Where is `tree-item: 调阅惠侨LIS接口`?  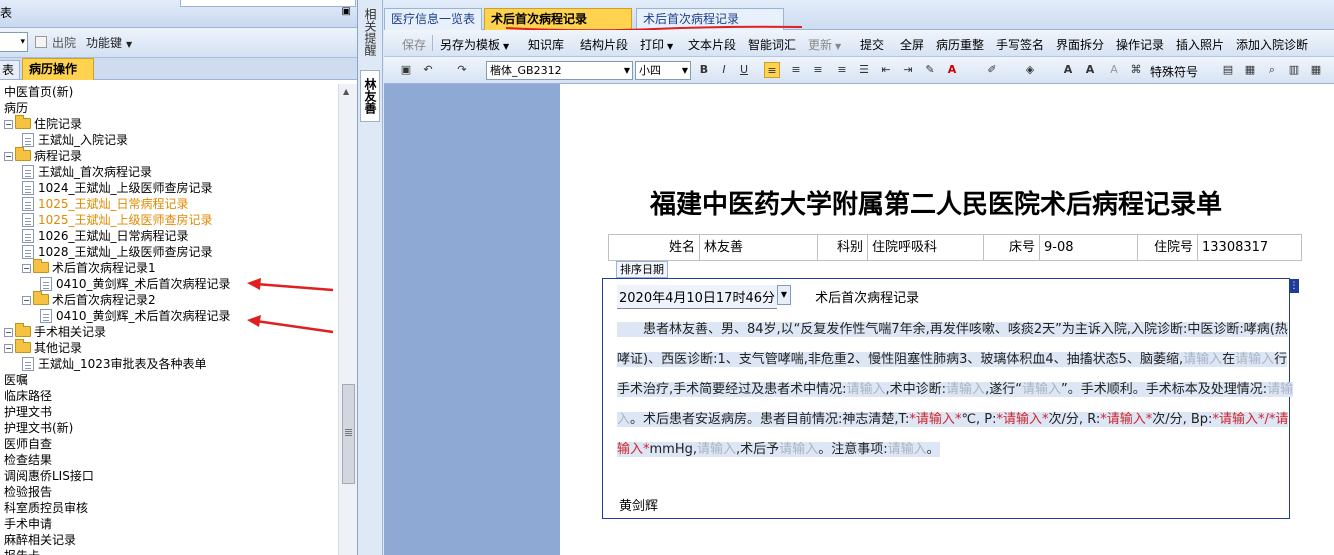 tree-item: 调阅惠侨LIS接口 is located at coordinates (49, 476).